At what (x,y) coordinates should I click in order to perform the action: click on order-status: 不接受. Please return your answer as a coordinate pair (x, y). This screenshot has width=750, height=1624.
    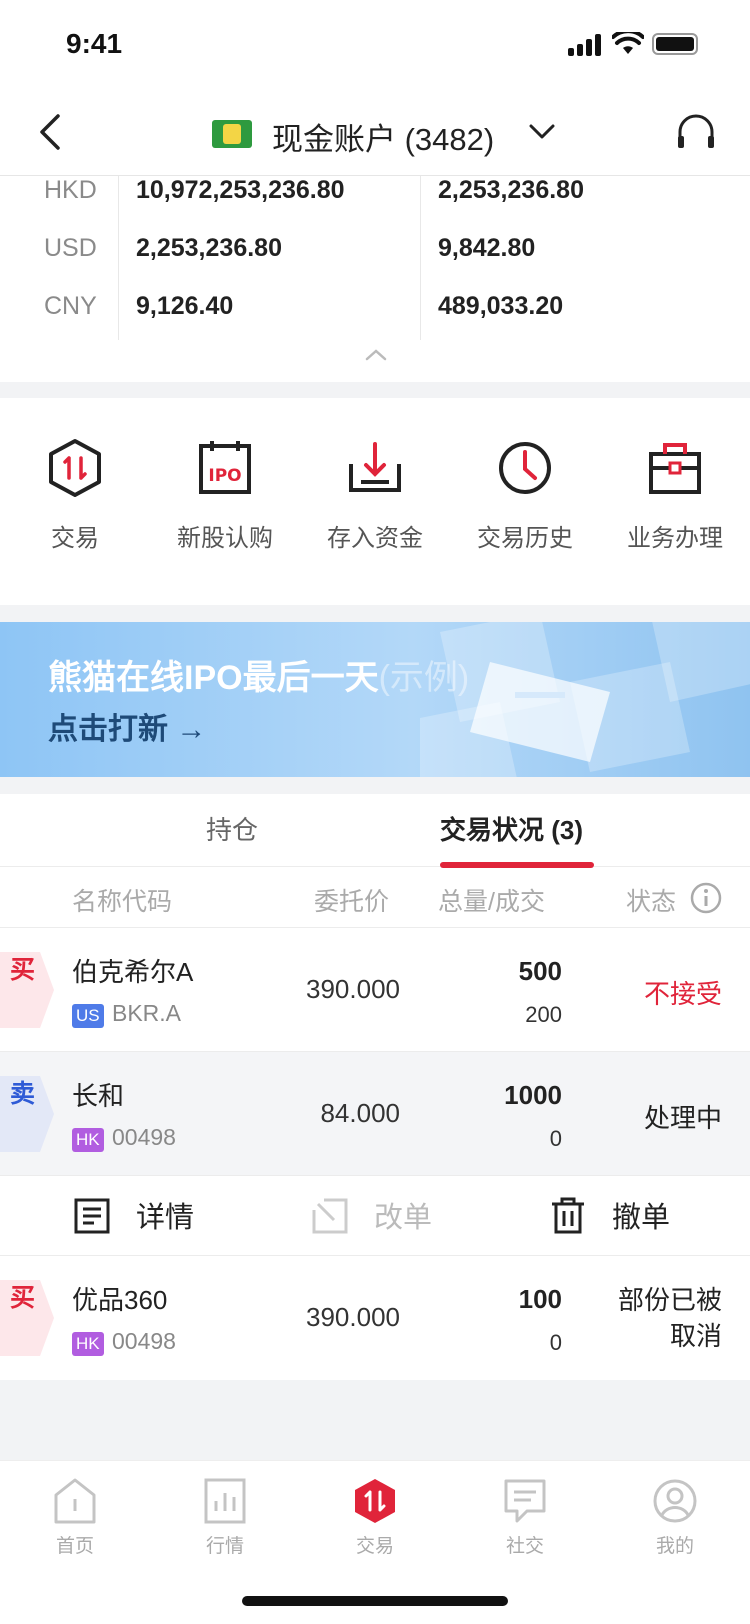
    Looking at the image, I should click on (682, 994).